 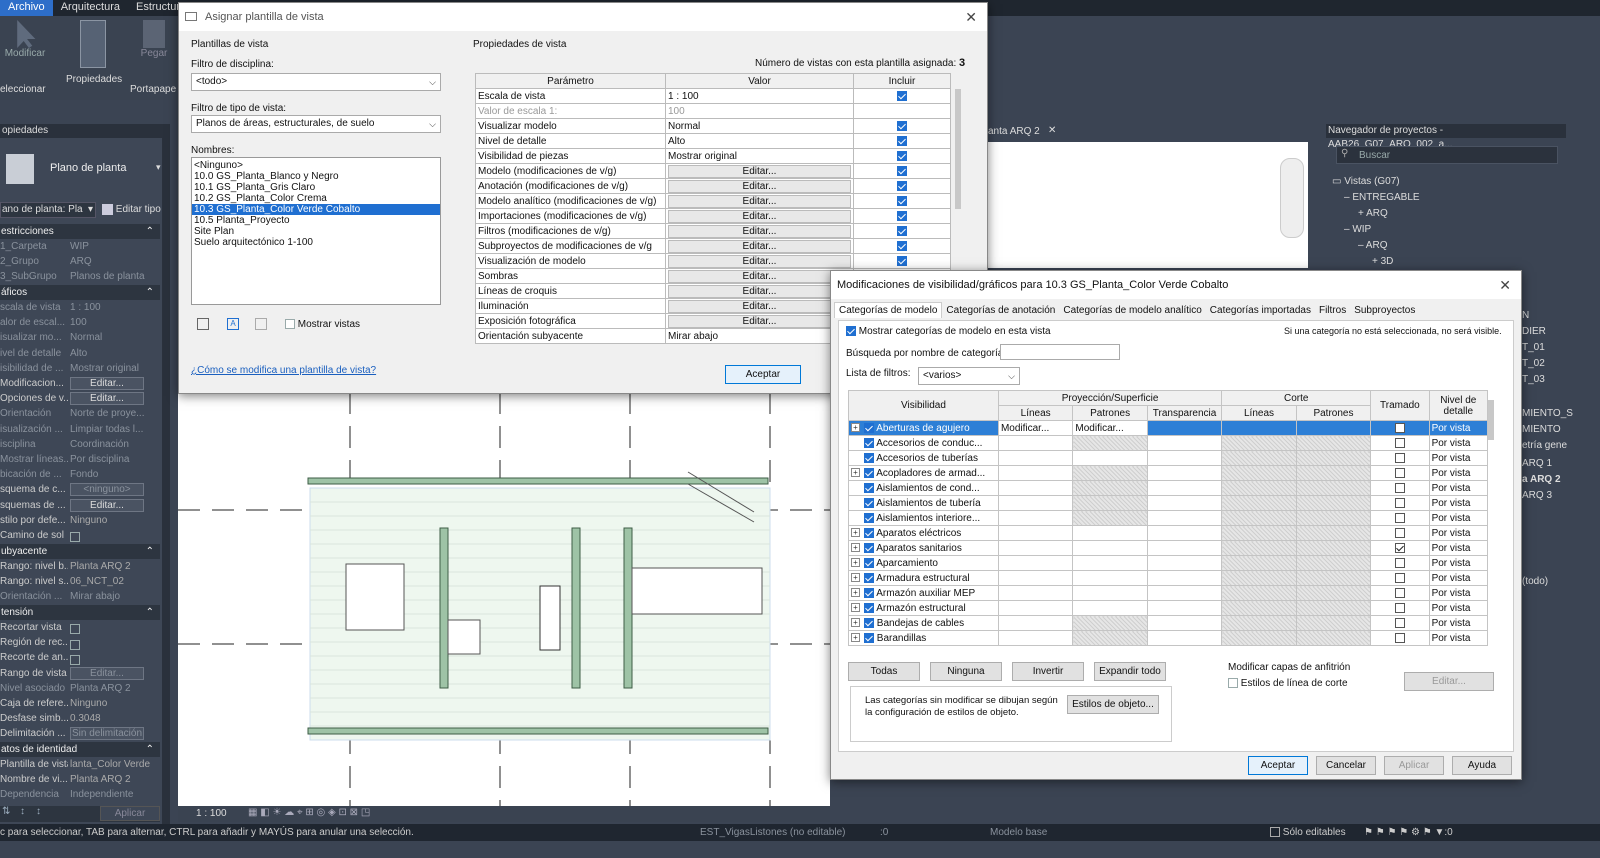 What do you see at coordinates (1275, 832) in the screenshot?
I see `editable-only-checkbox` at bounding box center [1275, 832].